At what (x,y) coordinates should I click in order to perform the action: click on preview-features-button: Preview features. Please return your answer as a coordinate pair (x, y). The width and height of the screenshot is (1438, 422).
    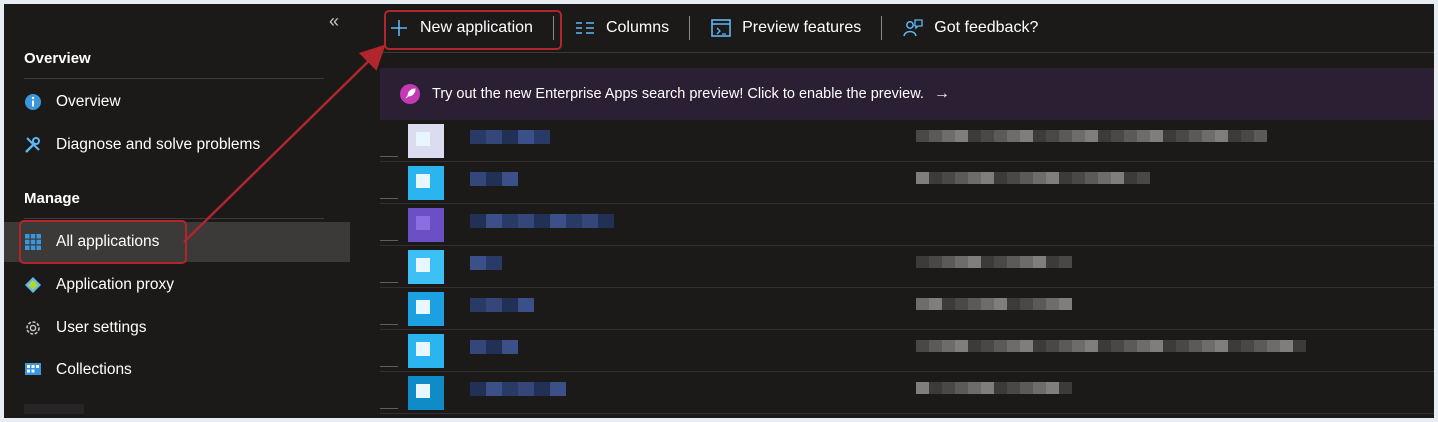
    Looking at the image, I should click on (785, 28).